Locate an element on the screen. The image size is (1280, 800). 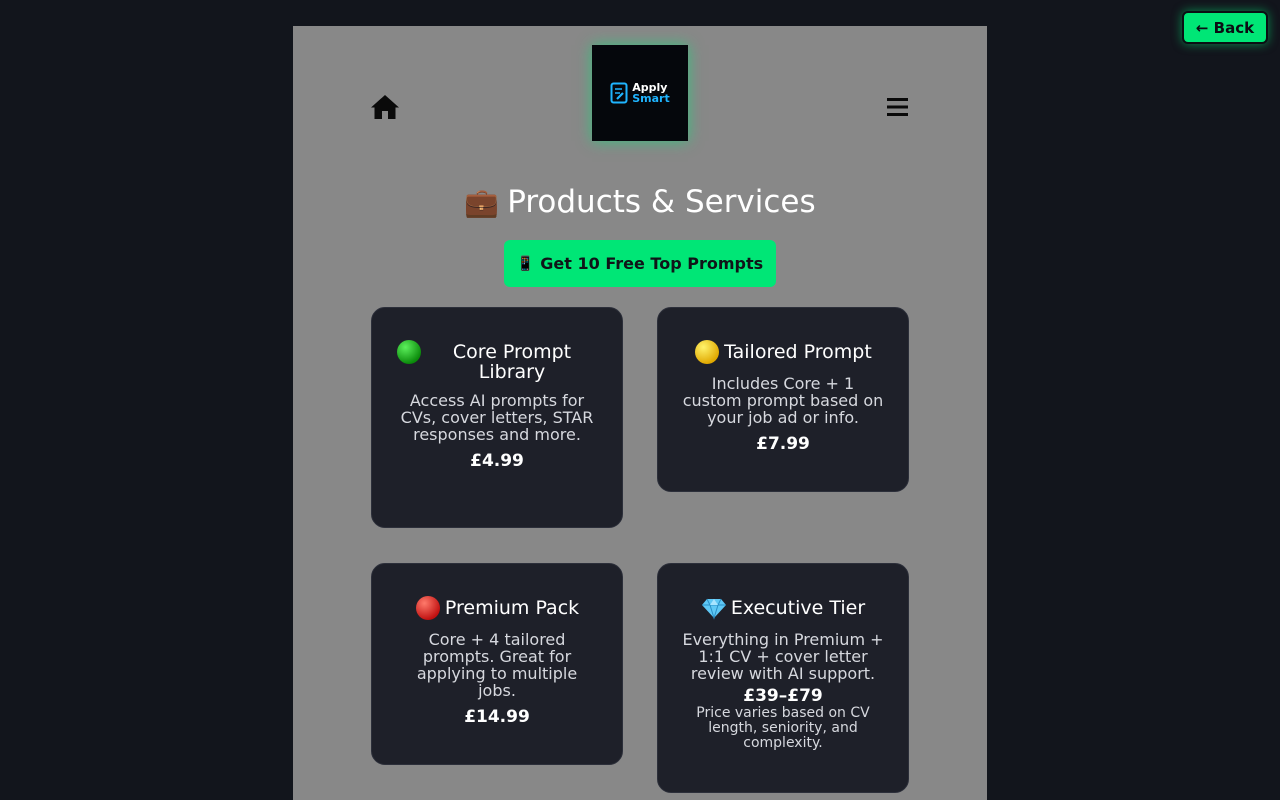
diamond-icon is located at coordinates (714, 608).